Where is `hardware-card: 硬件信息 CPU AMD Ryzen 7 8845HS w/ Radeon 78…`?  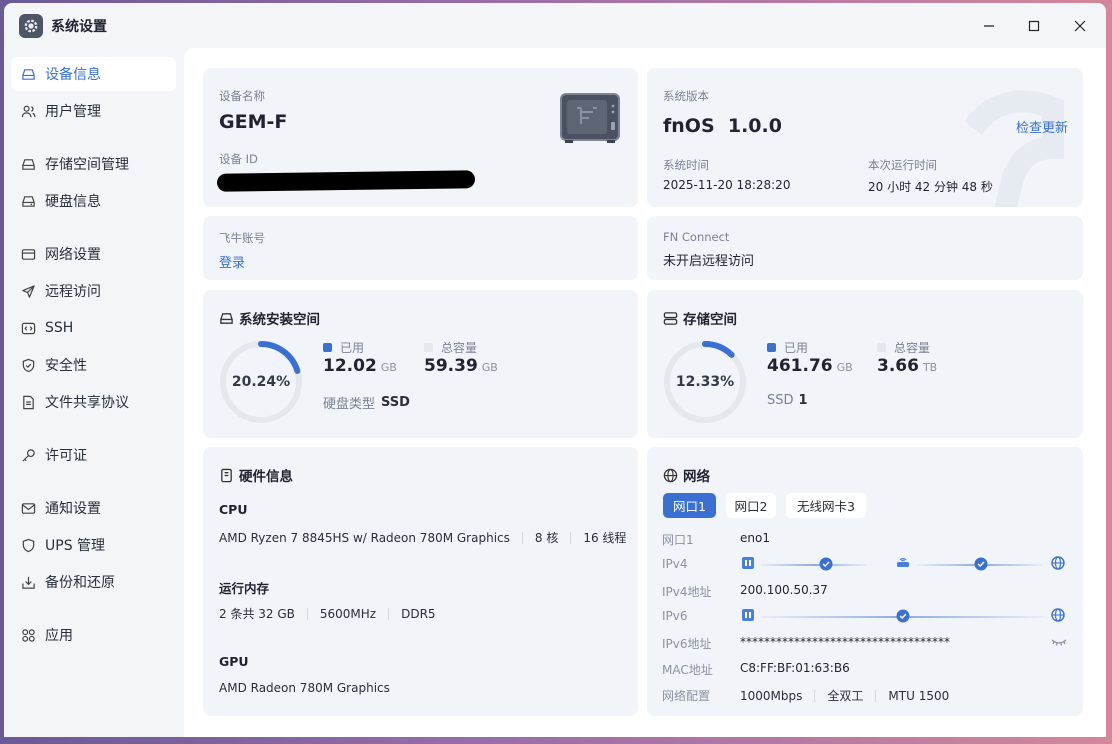
hardware-card: 硬件信息 CPU AMD Ryzen 7 8845HS w/ Radeon 78… is located at coordinates (420, 581).